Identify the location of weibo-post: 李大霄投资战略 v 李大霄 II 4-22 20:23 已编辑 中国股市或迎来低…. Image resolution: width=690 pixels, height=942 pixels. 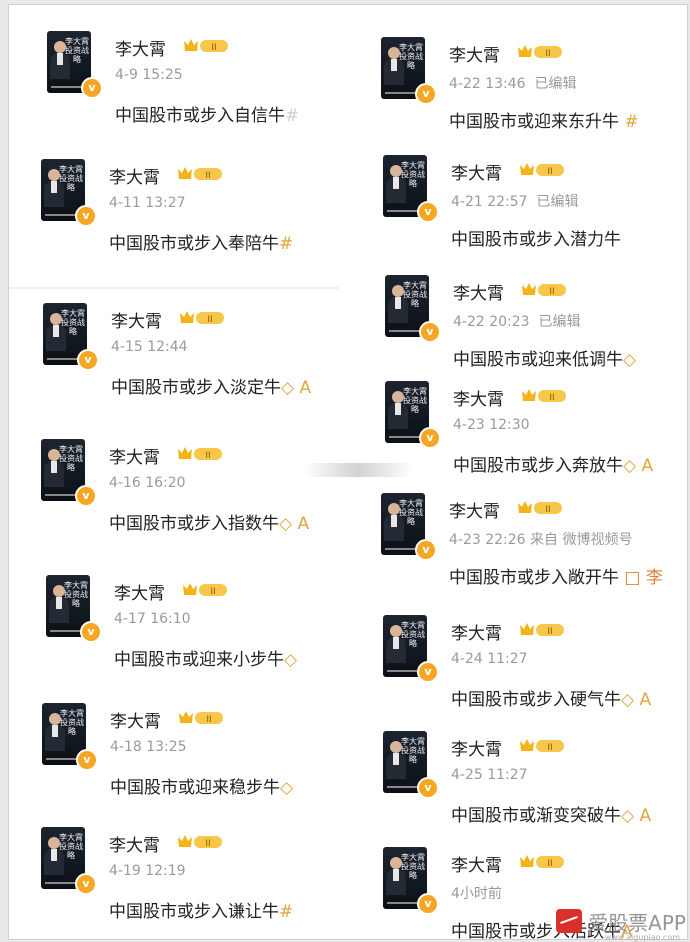
(536, 330).